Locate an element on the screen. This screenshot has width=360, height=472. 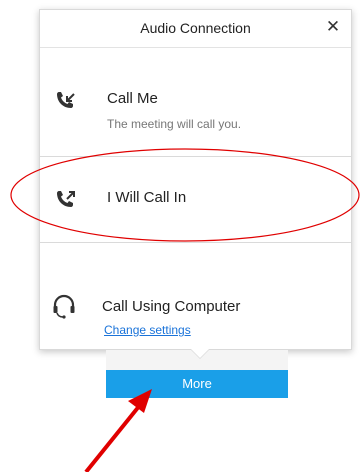
more-button: More is located at coordinates (197, 384).